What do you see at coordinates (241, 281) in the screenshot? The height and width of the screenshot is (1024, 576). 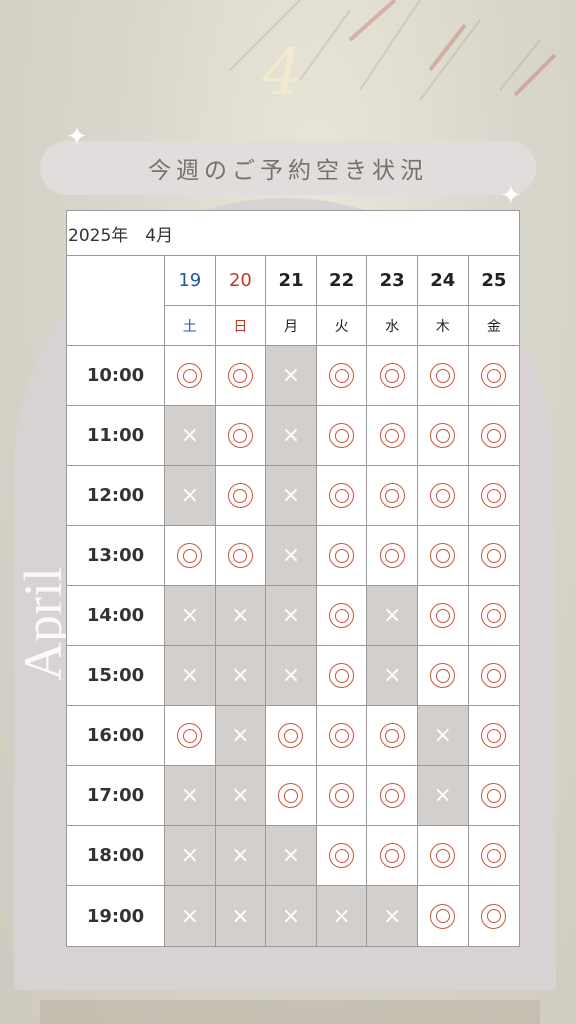 I see `date-cell: 20` at bounding box center [241, 281].